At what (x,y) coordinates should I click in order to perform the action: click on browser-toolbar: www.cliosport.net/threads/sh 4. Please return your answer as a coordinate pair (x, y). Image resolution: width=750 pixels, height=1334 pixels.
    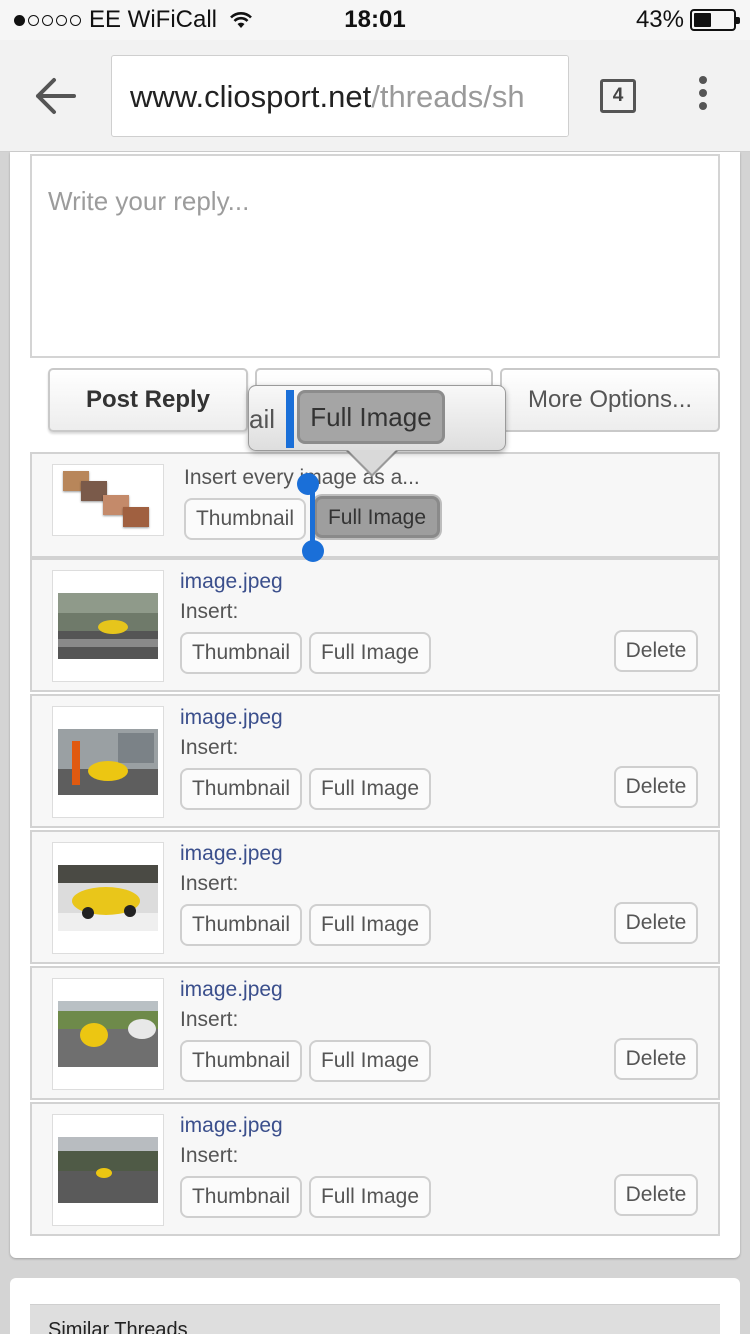
    Looking at the image, I should click on (375, 96).